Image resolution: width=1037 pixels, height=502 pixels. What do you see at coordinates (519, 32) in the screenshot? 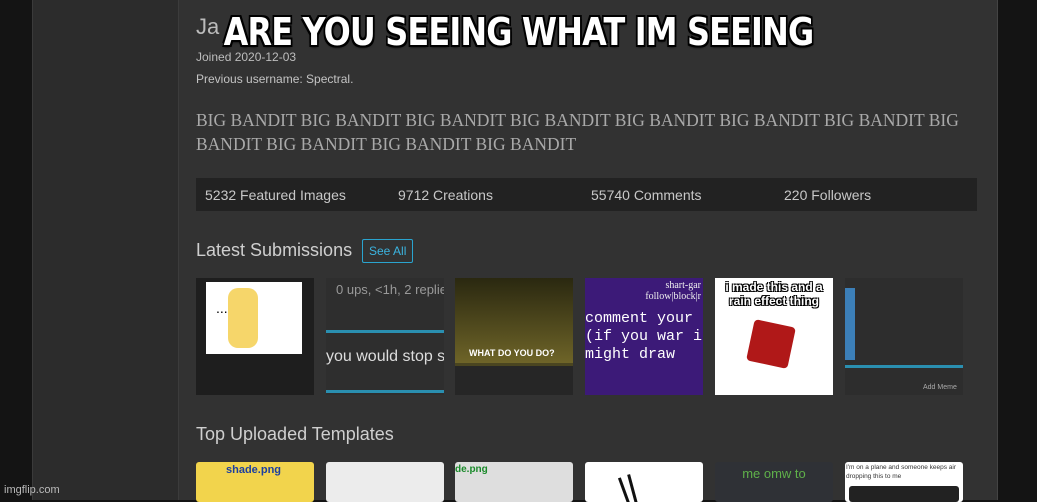
I see `meme-caption: ARE YOU SEEING WHAT IM SEEING` at bounding box center [519, 32].